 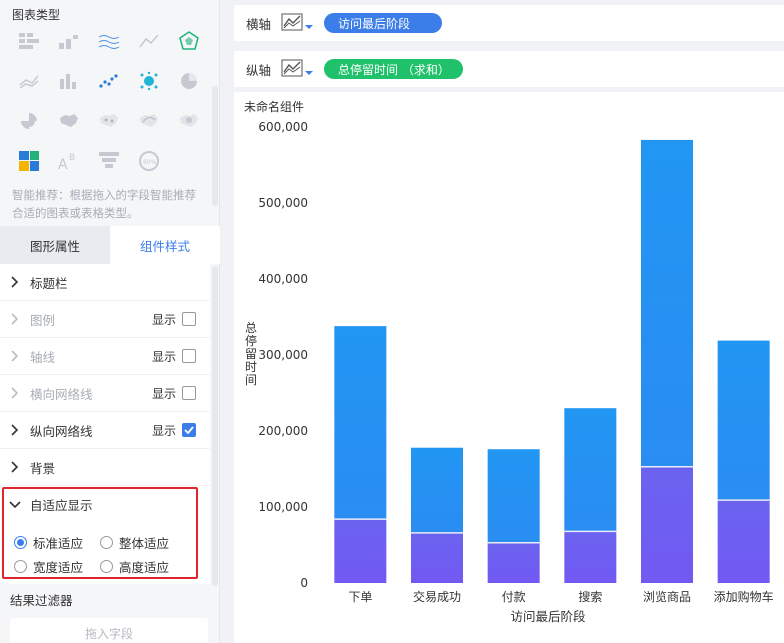 What do you see at coordinates (215, 426) in the screenshot?
I see `property-scrollbar` at bounding box center [215, 426].